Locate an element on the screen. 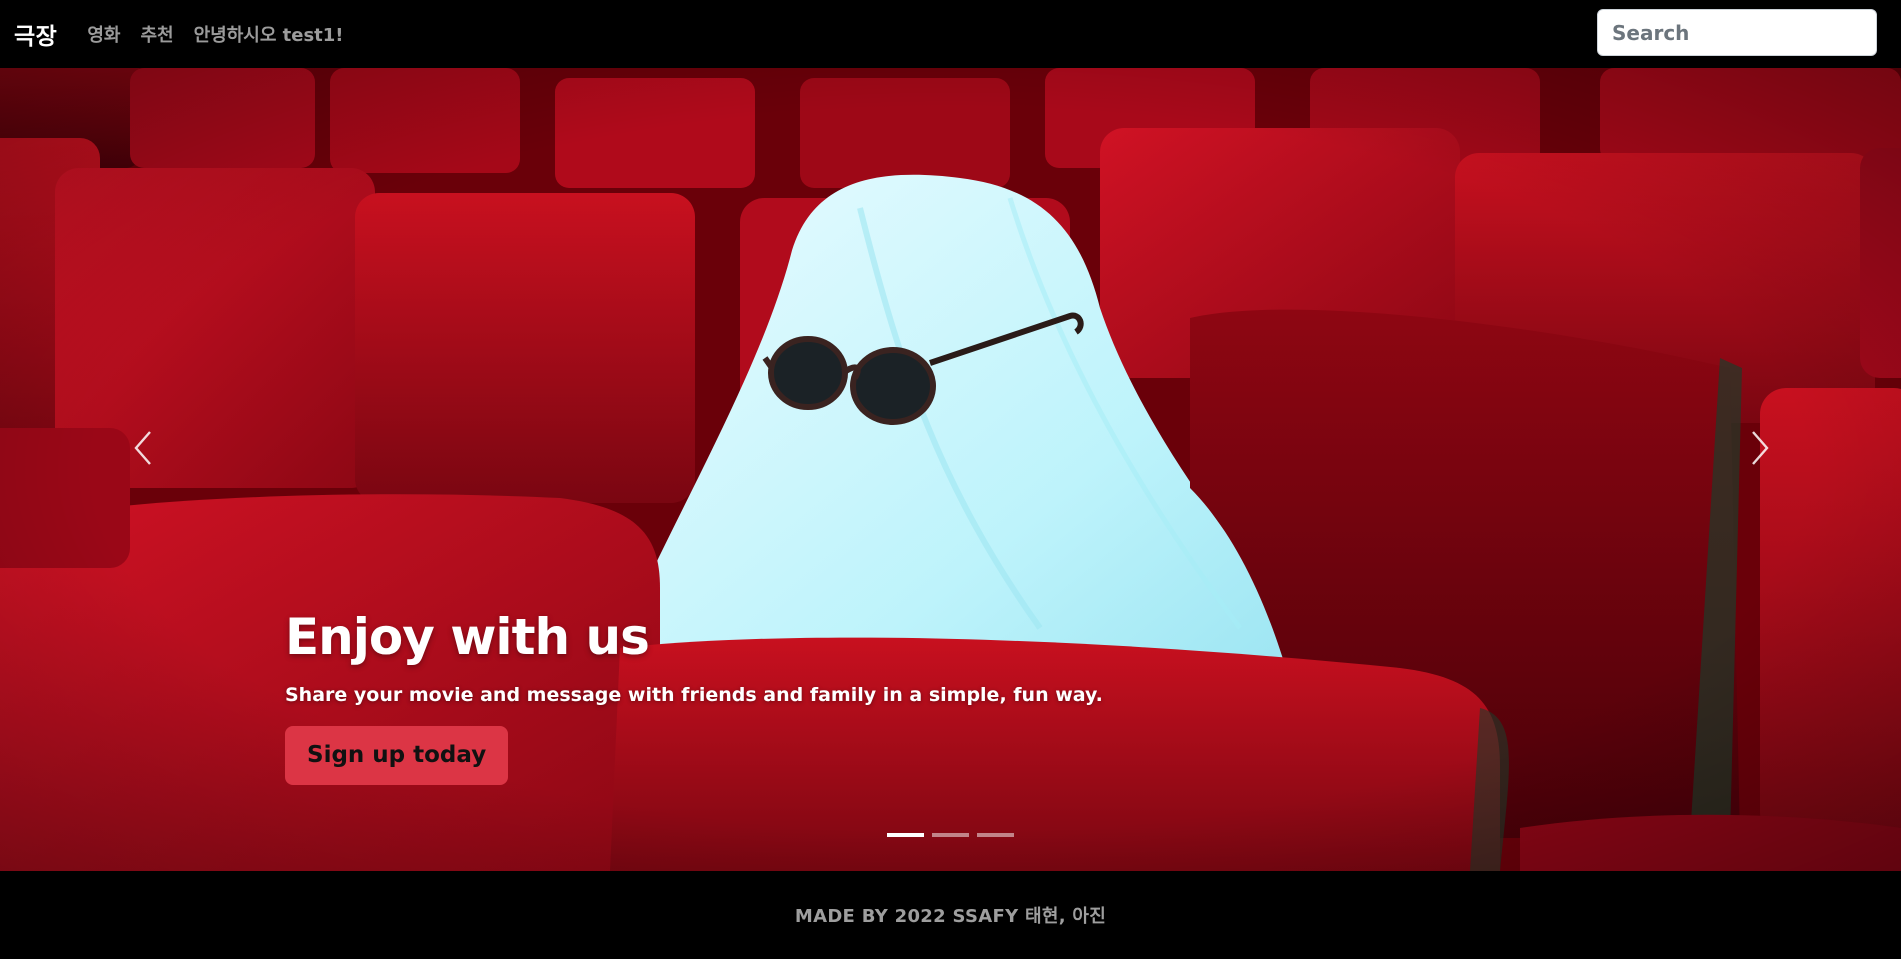 This screenshot has height=959, width=1901. nav-link-recommend: 추천 is located at coordinates (156, 34).